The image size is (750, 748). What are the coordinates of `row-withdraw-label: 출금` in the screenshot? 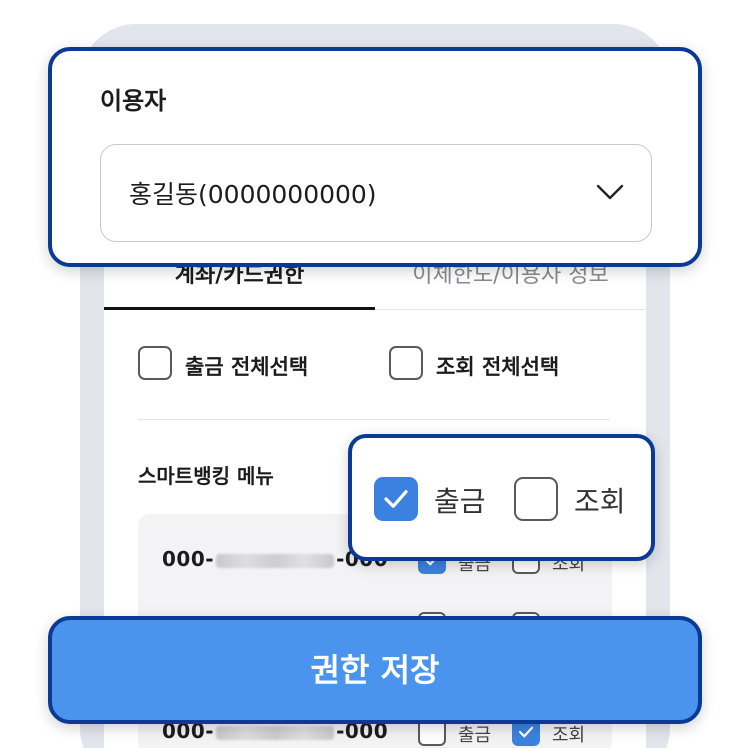 It's located at (475, 735).